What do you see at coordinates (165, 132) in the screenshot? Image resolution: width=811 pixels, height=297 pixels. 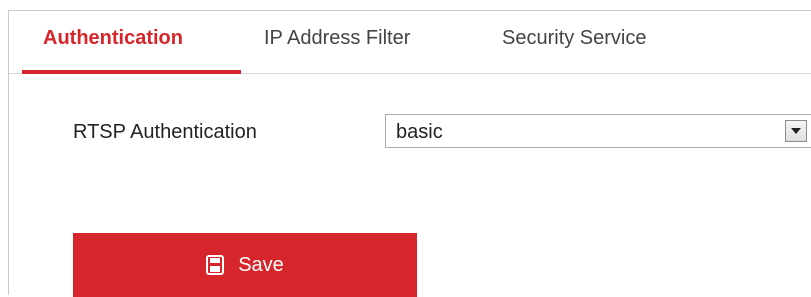 I see `rtsp-authentication-label: RTSP Authentication` at bounding box center [165, 132].